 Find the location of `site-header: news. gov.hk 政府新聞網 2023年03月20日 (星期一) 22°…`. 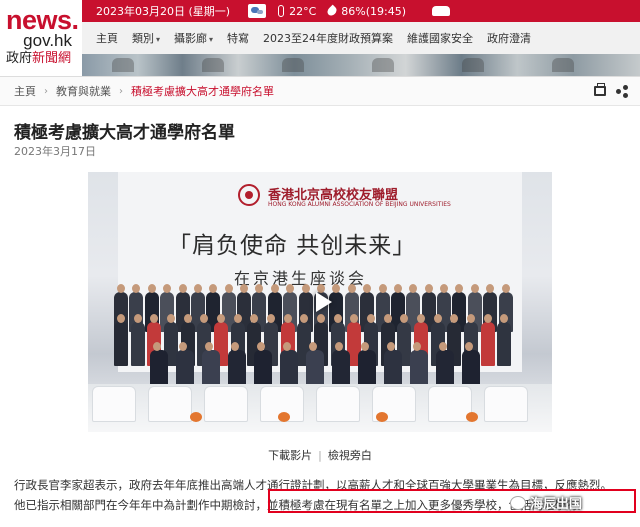

site-header: news. gov.hk 政府新聞網 2023年03月20日 (星期一) 22°… is located at coordinates (320, 38).